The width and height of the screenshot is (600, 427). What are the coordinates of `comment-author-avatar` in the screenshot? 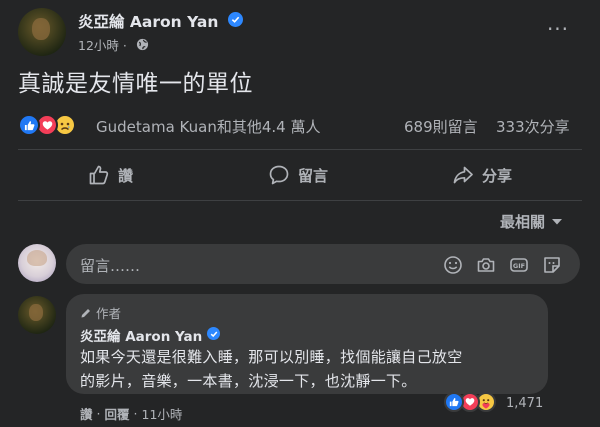 It's located at (37, 315).